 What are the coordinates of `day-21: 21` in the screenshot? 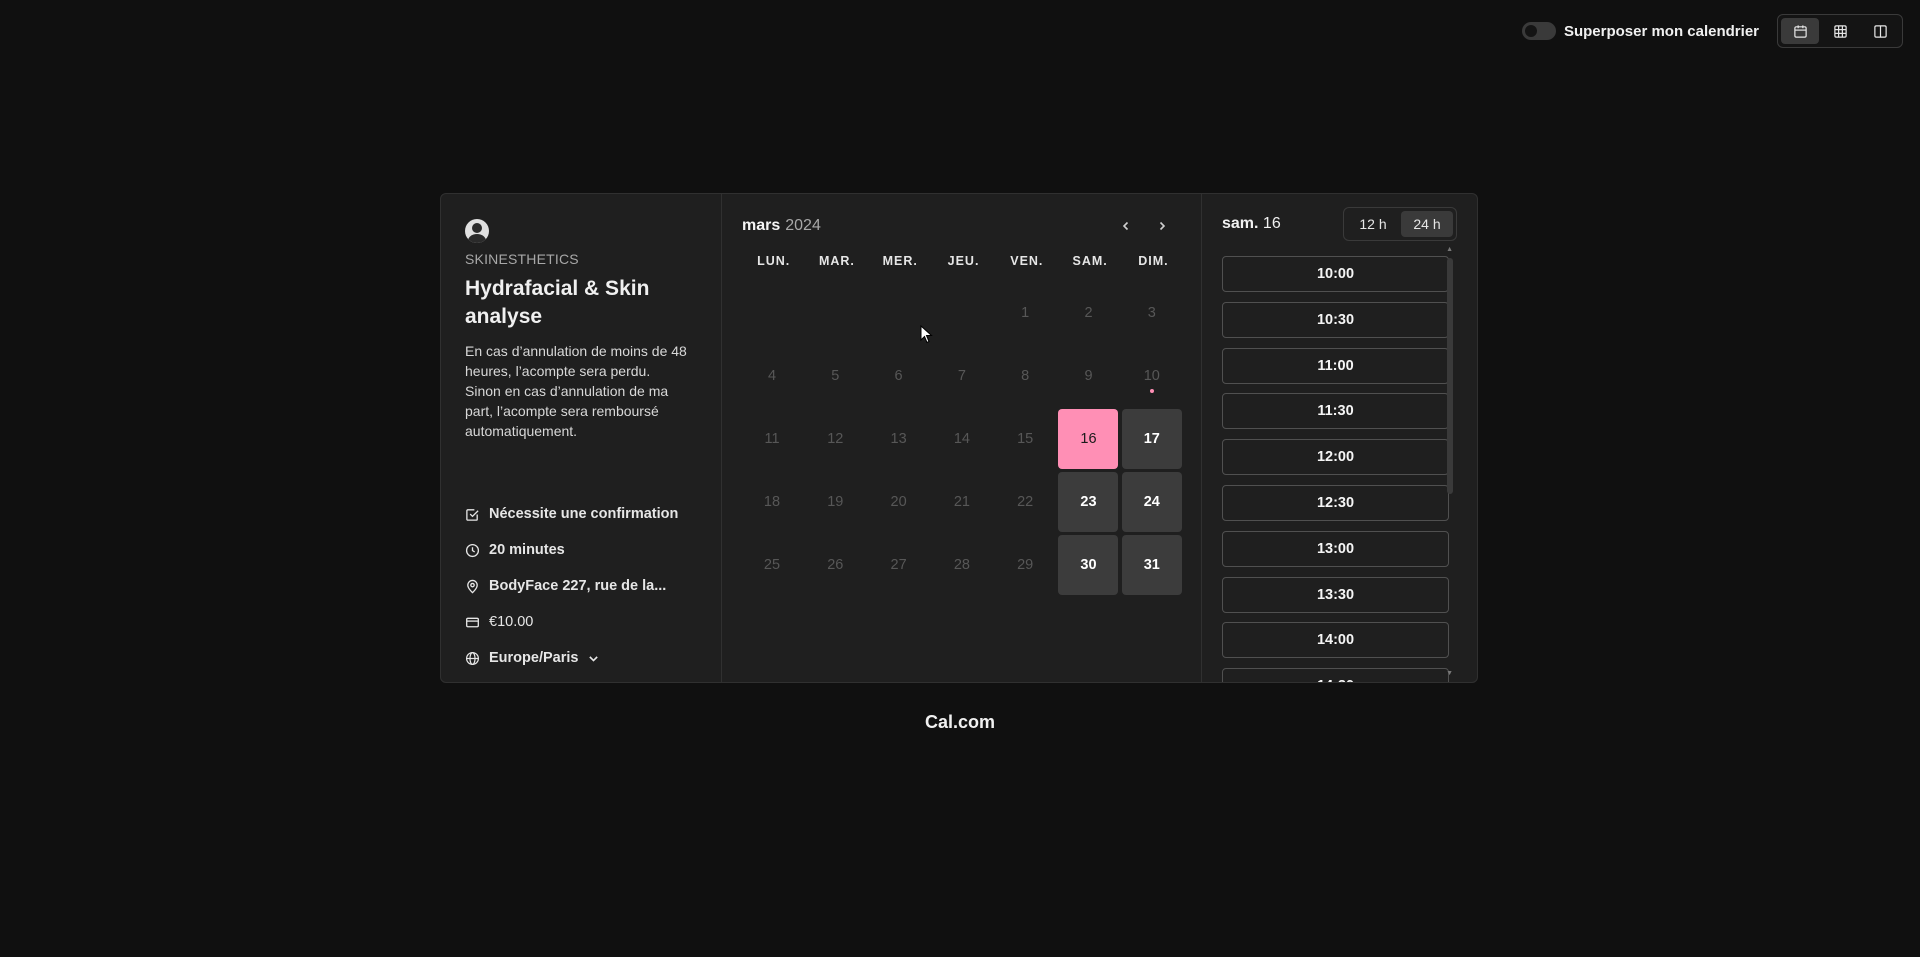 It's located at (962, 502).